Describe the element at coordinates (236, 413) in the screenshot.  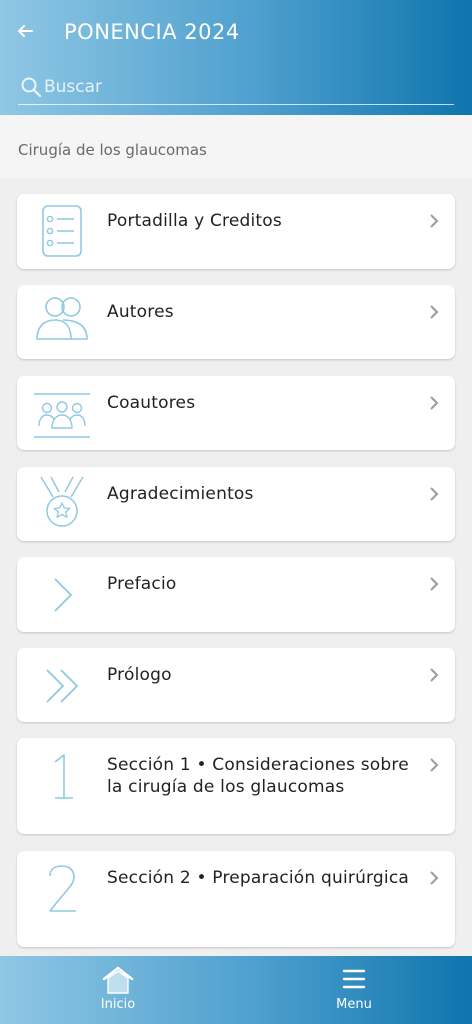
I see `list-item-coautores: Coautores` at that location.